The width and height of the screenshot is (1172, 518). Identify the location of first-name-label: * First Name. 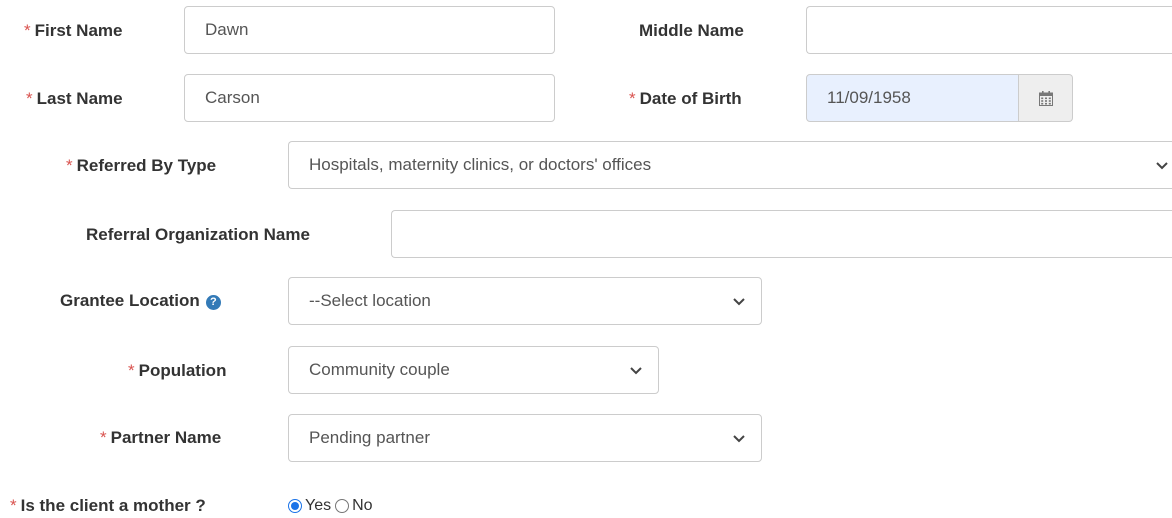
(73, 30).